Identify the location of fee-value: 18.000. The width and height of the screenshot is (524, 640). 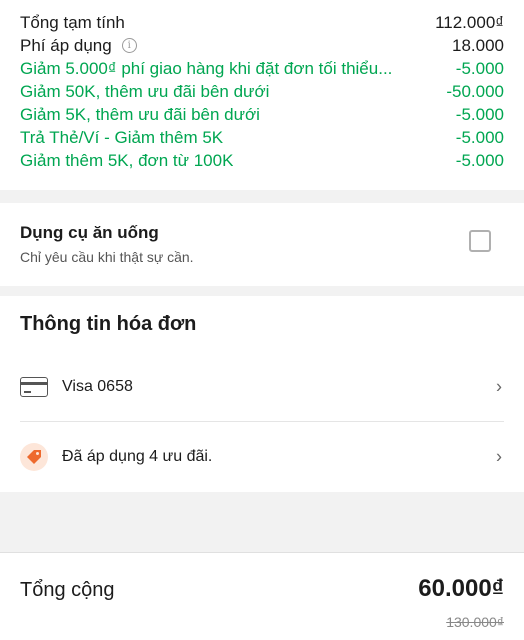
(478, 45).